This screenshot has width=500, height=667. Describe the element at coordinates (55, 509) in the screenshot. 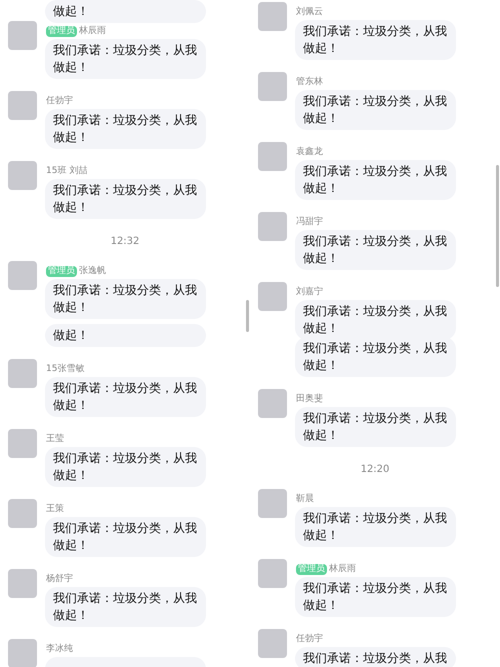

I see `sender-name: 王策` at that location.